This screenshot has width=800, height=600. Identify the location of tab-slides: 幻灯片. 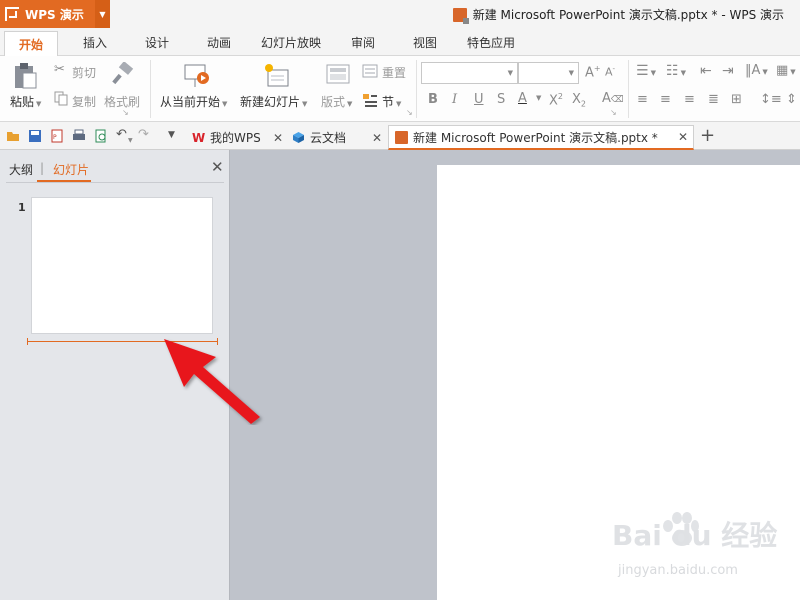
(71, 169).